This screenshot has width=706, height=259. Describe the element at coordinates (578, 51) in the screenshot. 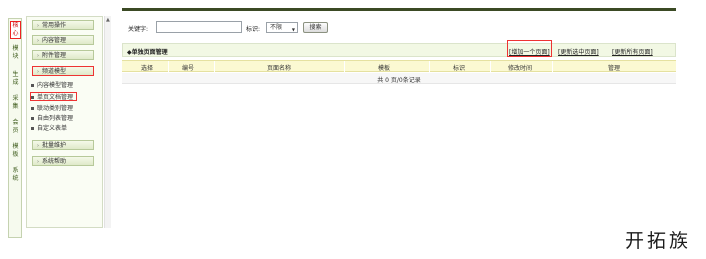

I see `update-selected-link: [更新选中页面]` at that location.